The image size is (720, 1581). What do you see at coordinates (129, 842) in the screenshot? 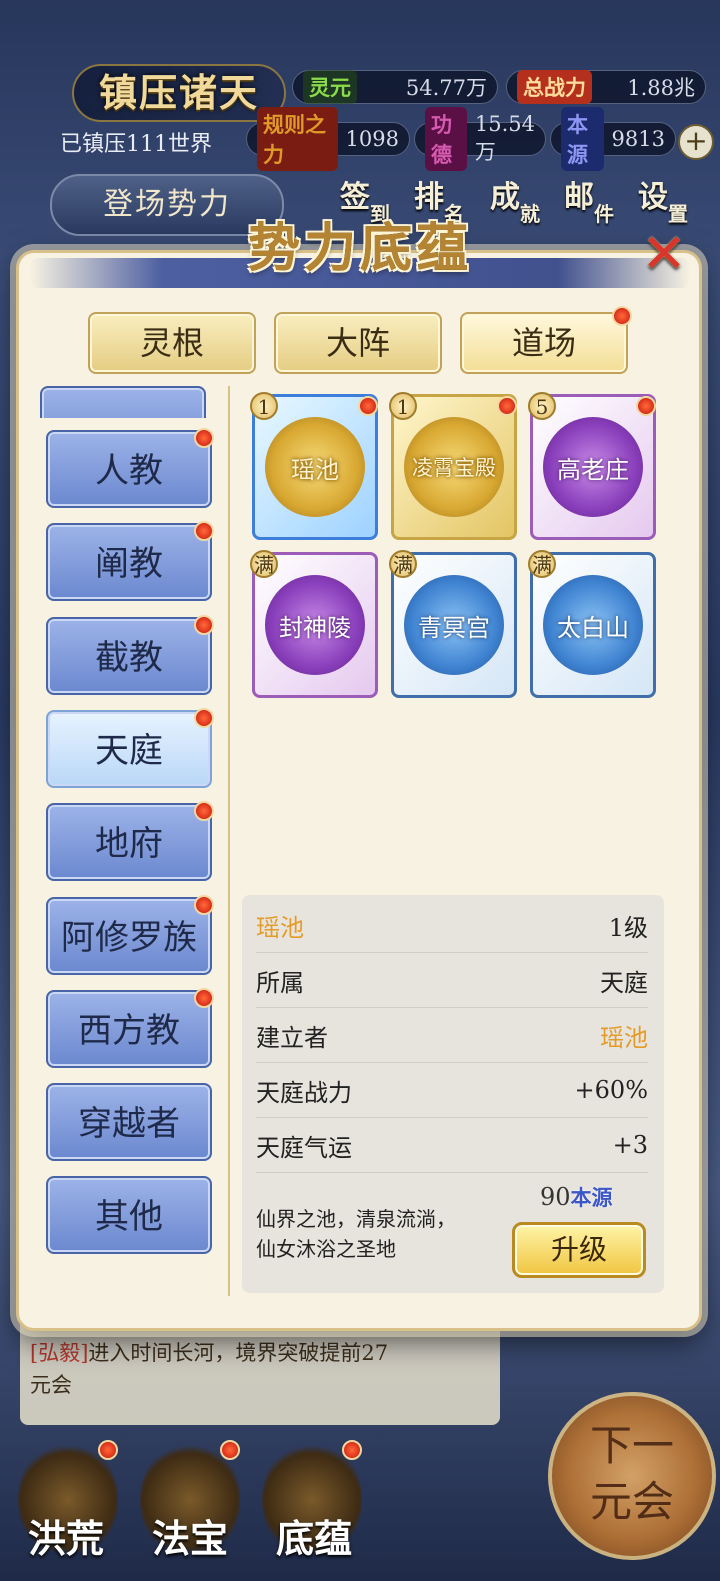
I see `category-difu: 地府` at bounding box center [129, 842].